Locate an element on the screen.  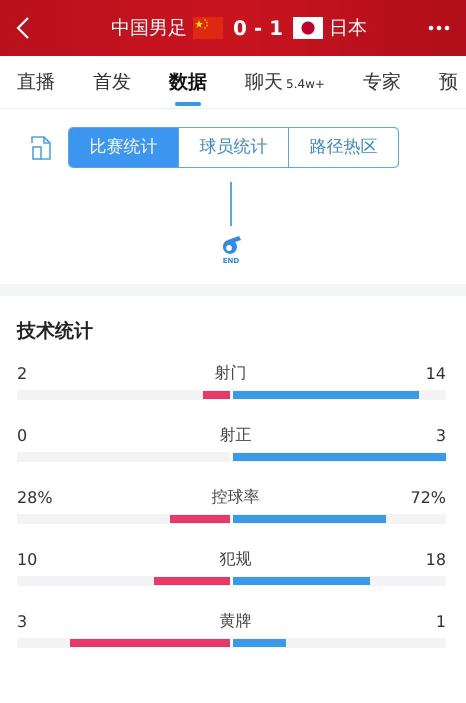
home-value: 2 is located at coordinates (22, 373).